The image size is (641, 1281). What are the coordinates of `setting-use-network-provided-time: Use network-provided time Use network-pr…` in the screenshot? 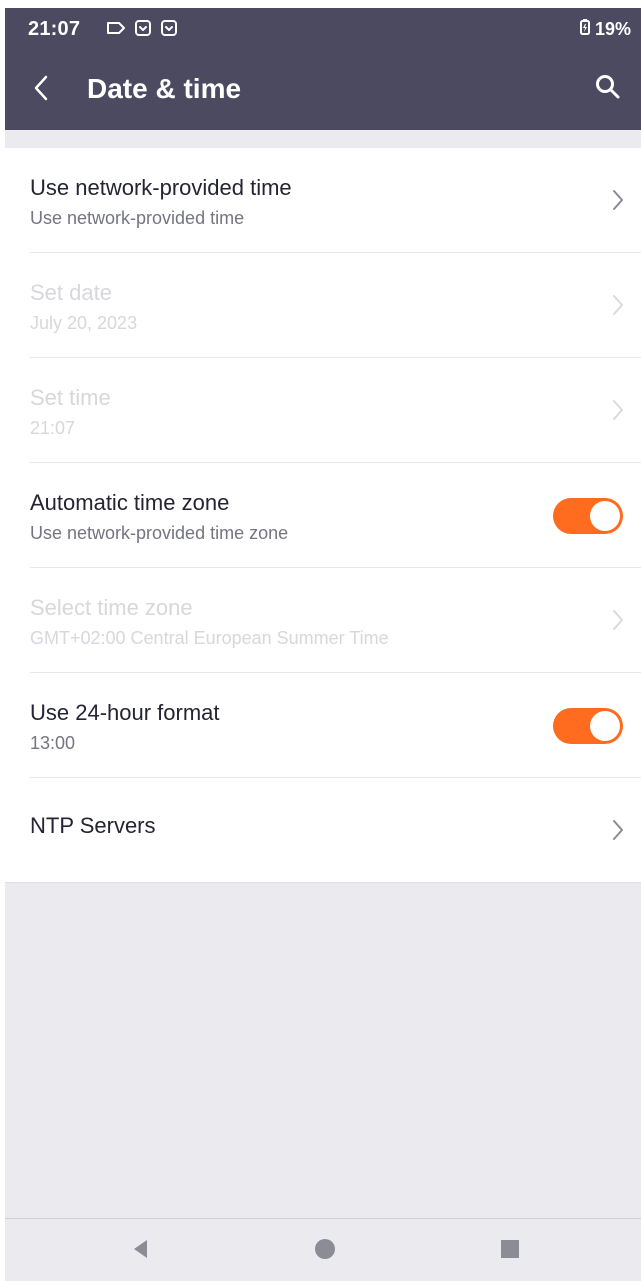 It's located at (335, 200).